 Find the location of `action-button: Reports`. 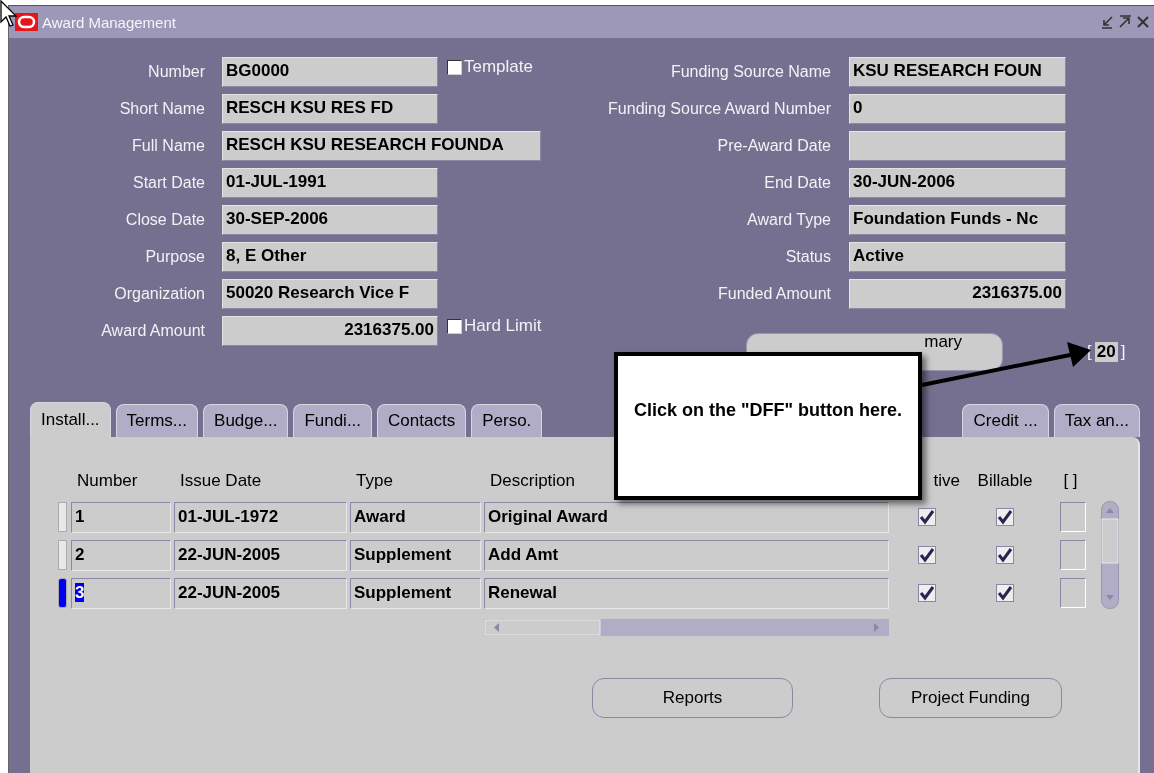

action-button: Reports is located at coordinates (692, 698).